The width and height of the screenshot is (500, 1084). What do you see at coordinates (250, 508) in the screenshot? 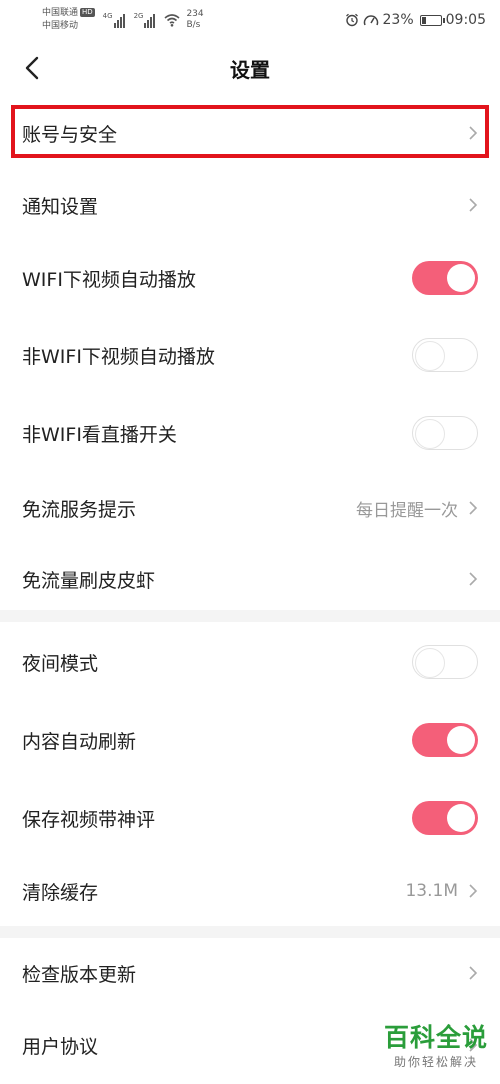
I see `settings-row: 免流服务提示 每日提醒一次` at bounding box center [250, 508].